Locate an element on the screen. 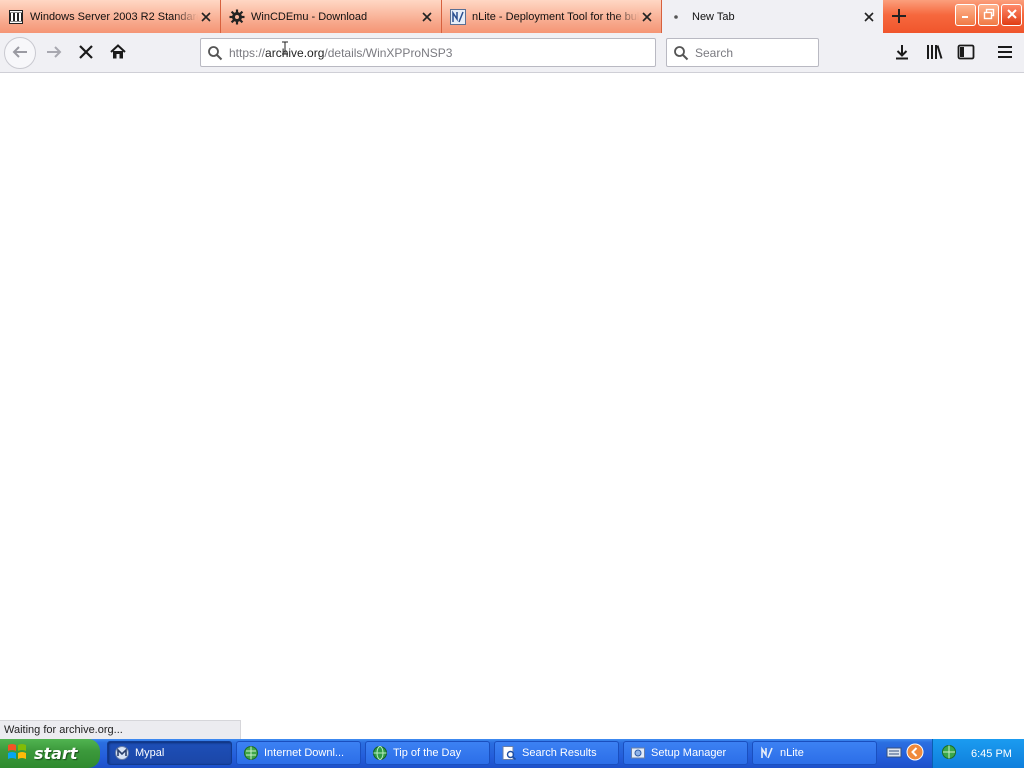 Image resolution: width=1024 pixels, height=768 pixels. home-icon is located at coordinates (118, 53).